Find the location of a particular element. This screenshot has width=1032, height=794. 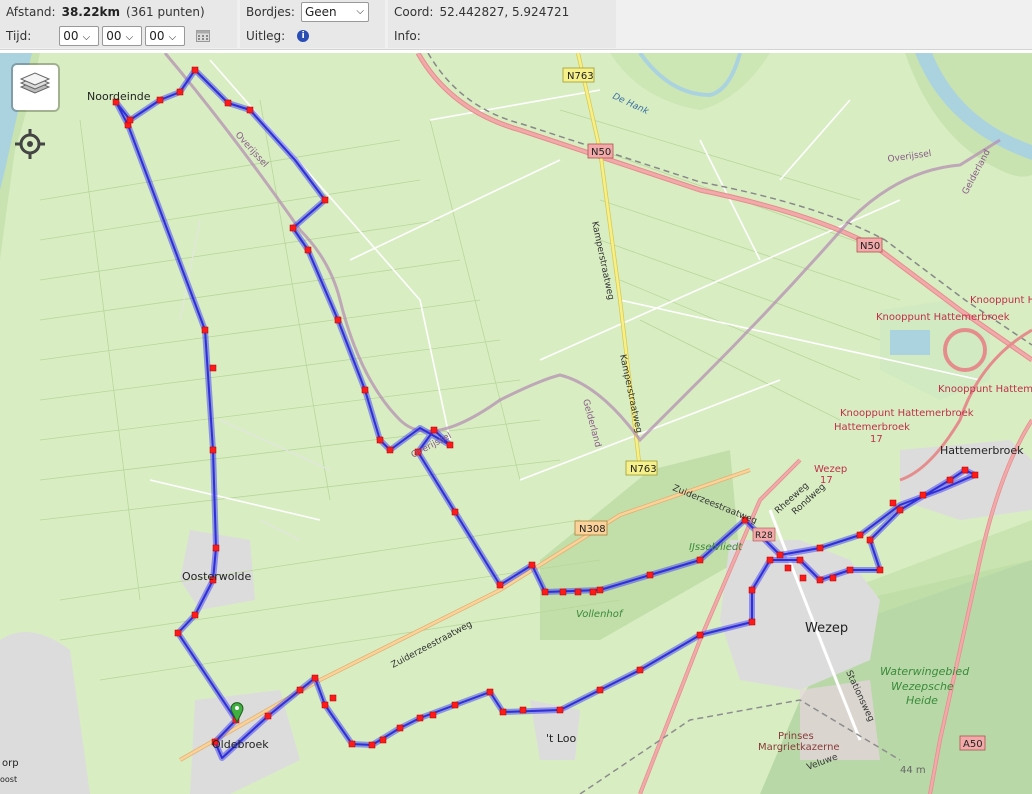

time-label: Tijd: is located at coordinates (19, 36).